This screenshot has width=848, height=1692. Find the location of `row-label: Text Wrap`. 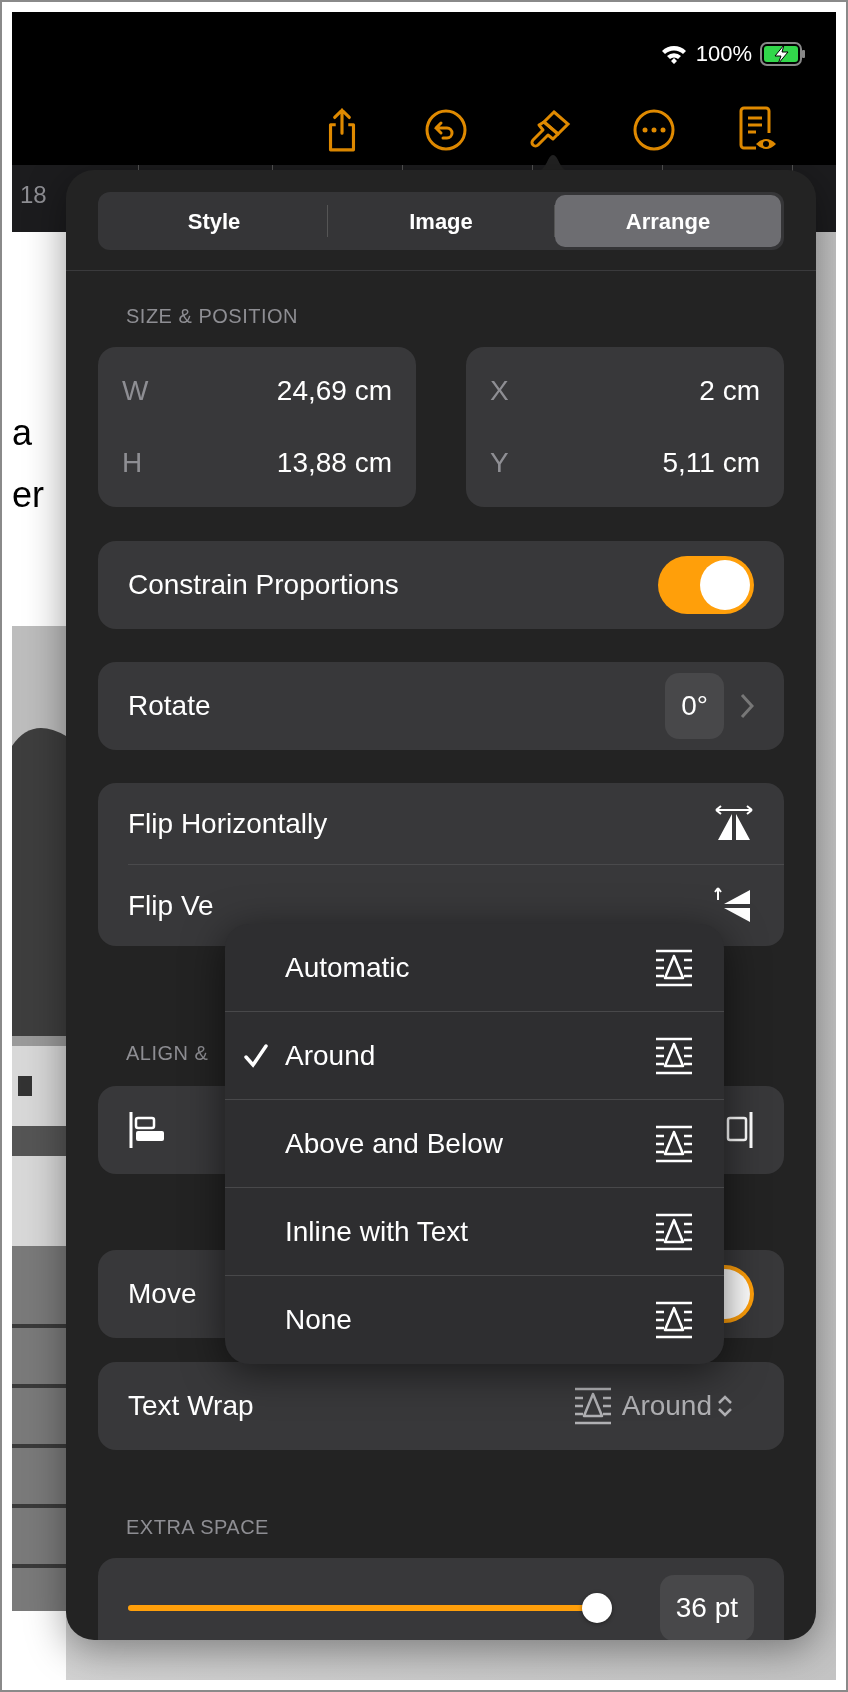

row-label: Text Wrap is located at coordinates (191, 1406).